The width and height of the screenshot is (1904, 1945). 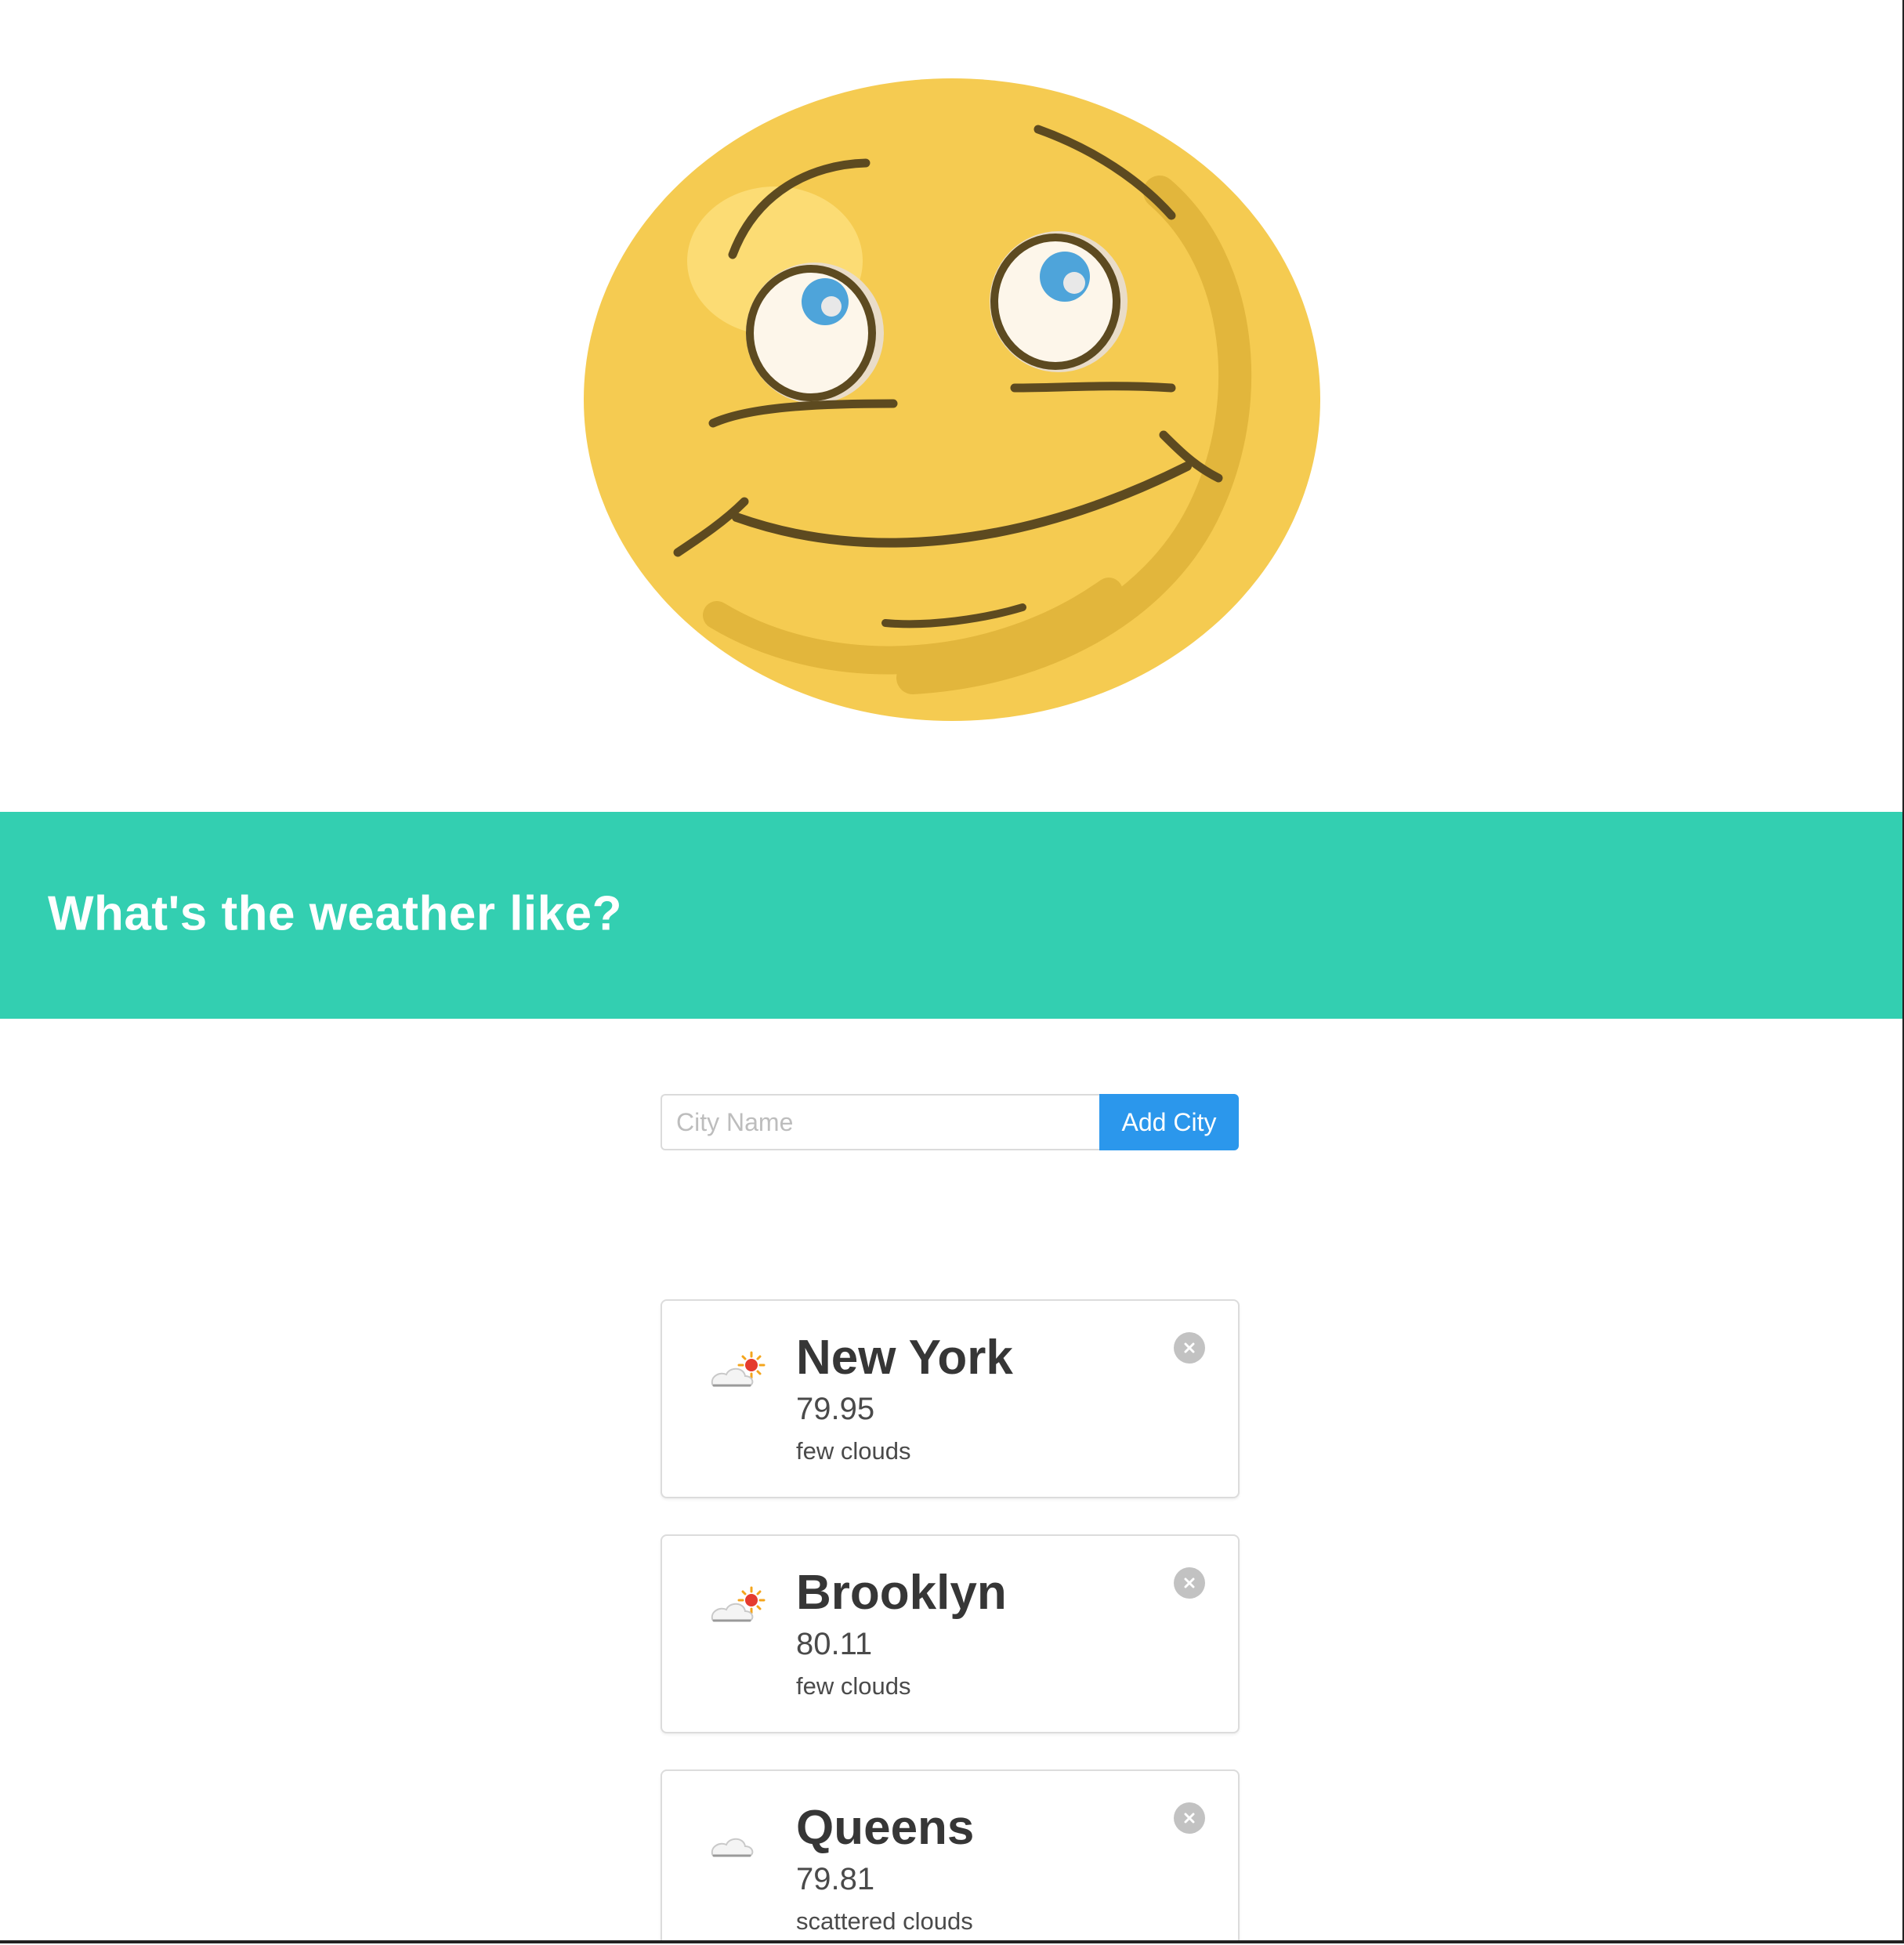 What do you see at coordinates (335, 913) in the screenshot?
I see `page-title: What's the weather like?` at bounding box center [335, 913].